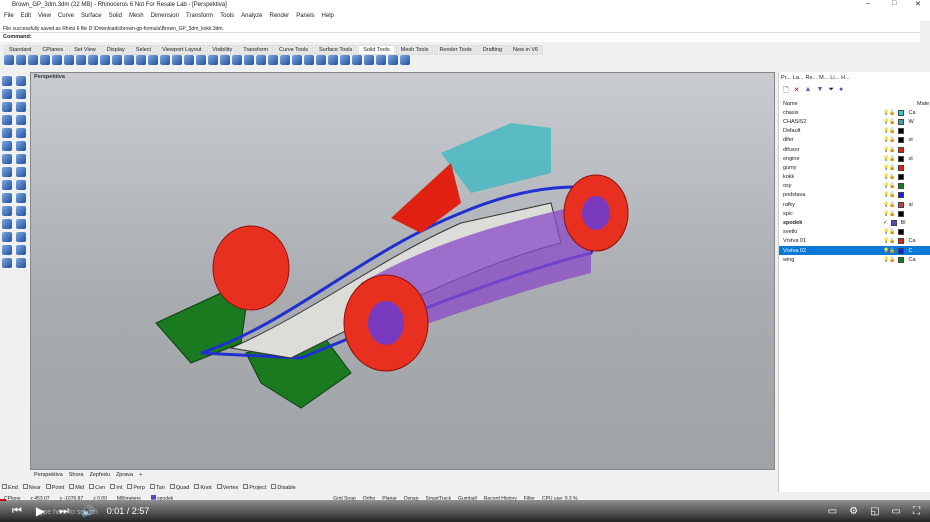 This screenshot has width=930, height=522. I want to click on osnap-project: Project, so click(254, 487).